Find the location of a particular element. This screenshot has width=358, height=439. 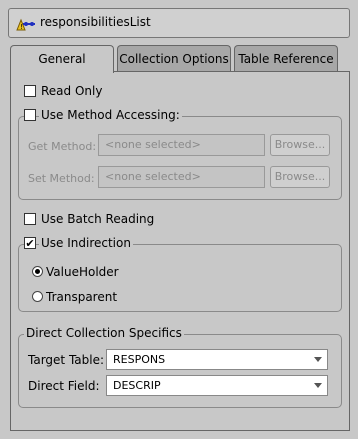

check-mark-icon: ✔ is located at coordinates (30, 243).